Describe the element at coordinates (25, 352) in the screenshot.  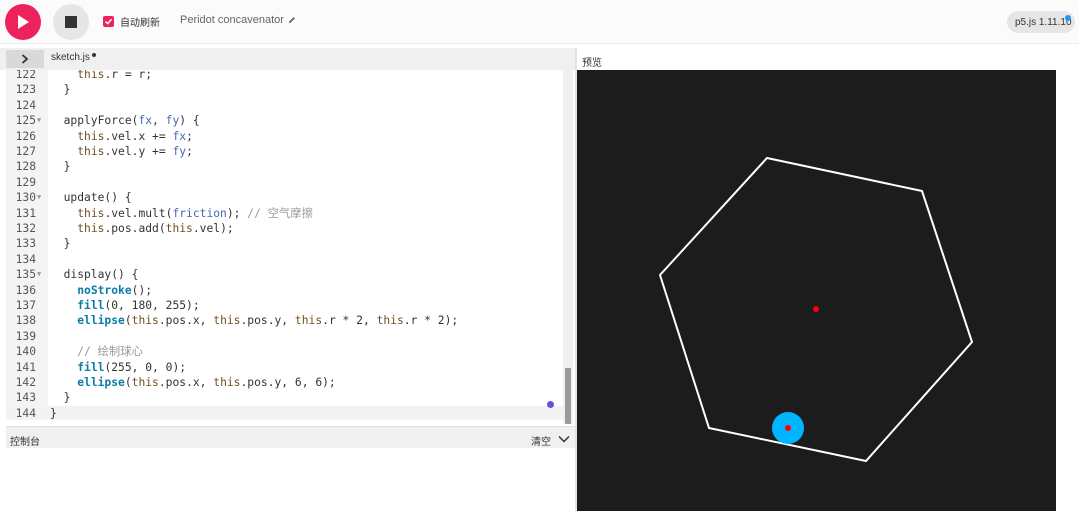
I see `line-number: 140` at that location.